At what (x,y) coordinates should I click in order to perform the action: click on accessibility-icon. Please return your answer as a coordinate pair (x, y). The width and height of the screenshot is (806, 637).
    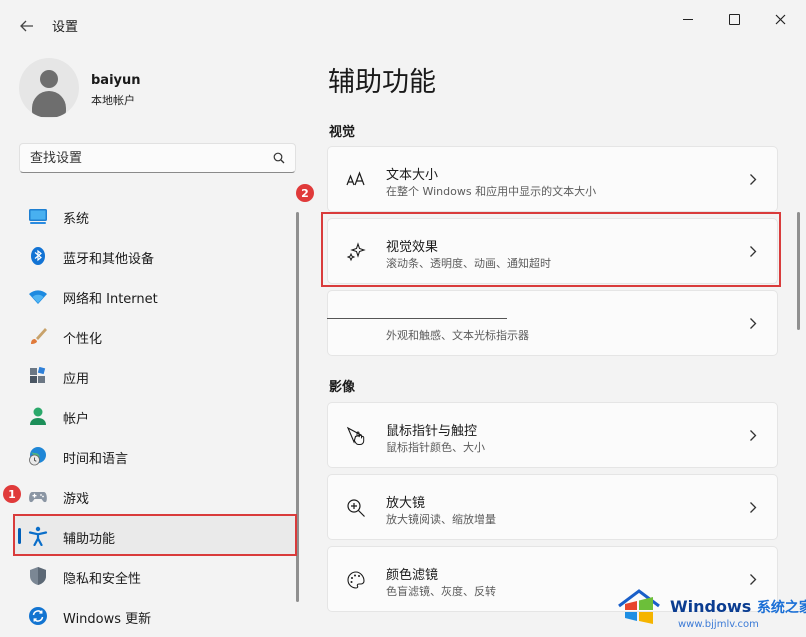
    Looking at the image, I should click on (38, 536).